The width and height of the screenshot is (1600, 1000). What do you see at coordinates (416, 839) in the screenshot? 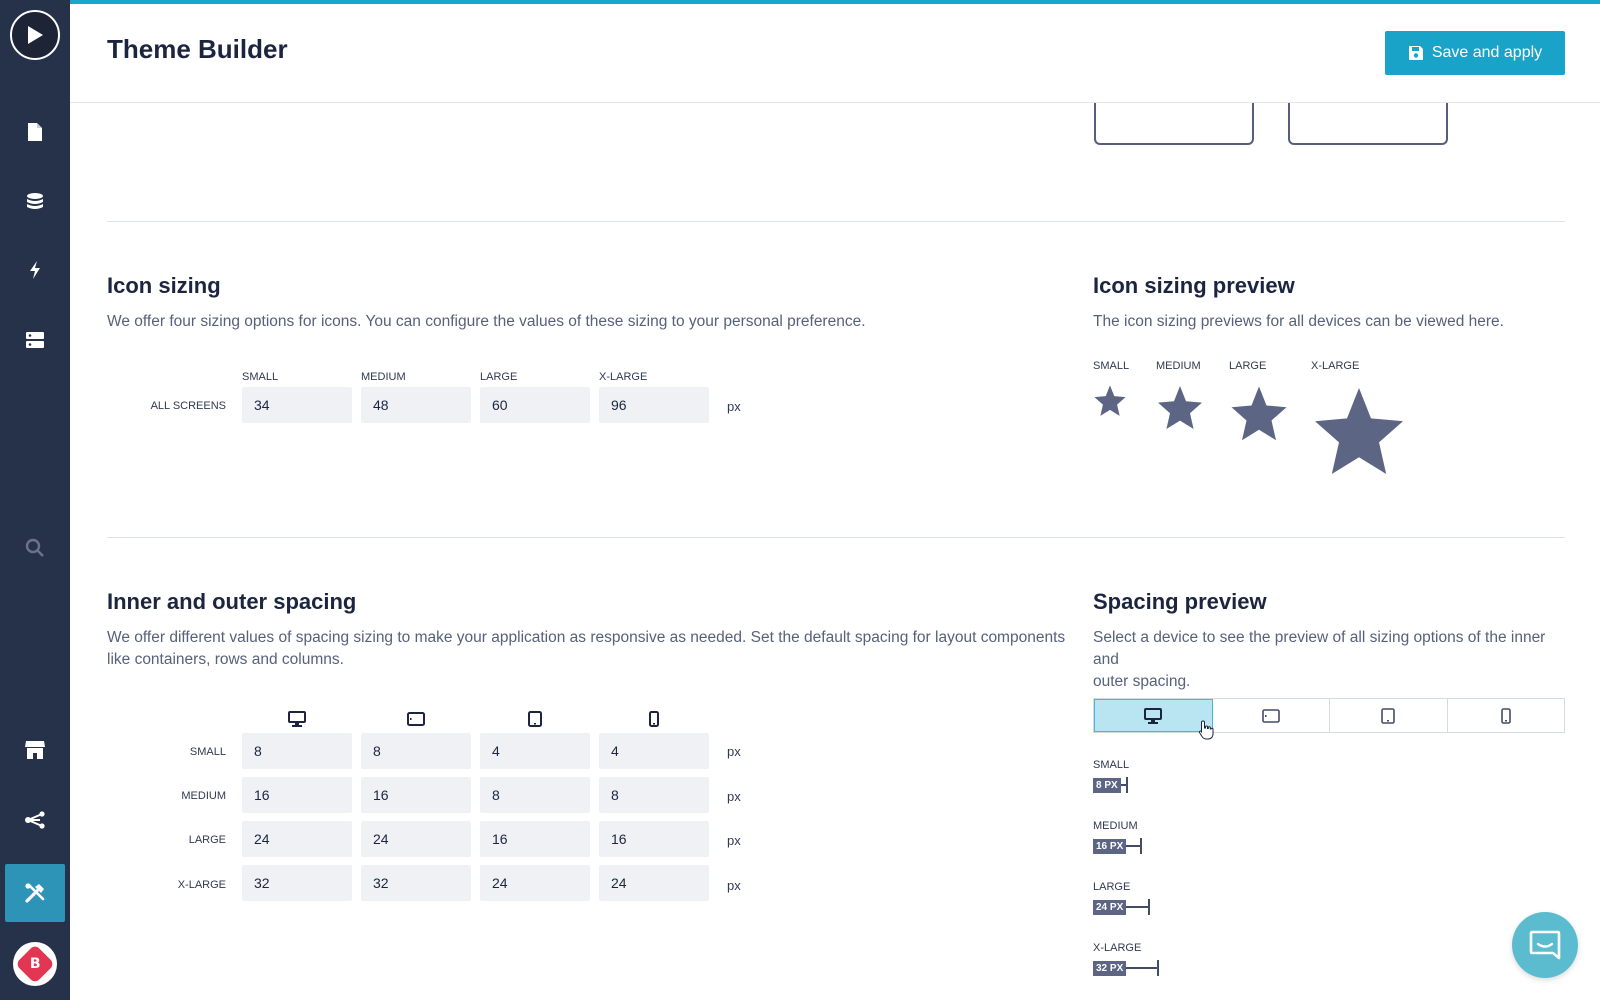
I see `spacing-large-tablet-landscape-input` at bounding box center [416, 839].